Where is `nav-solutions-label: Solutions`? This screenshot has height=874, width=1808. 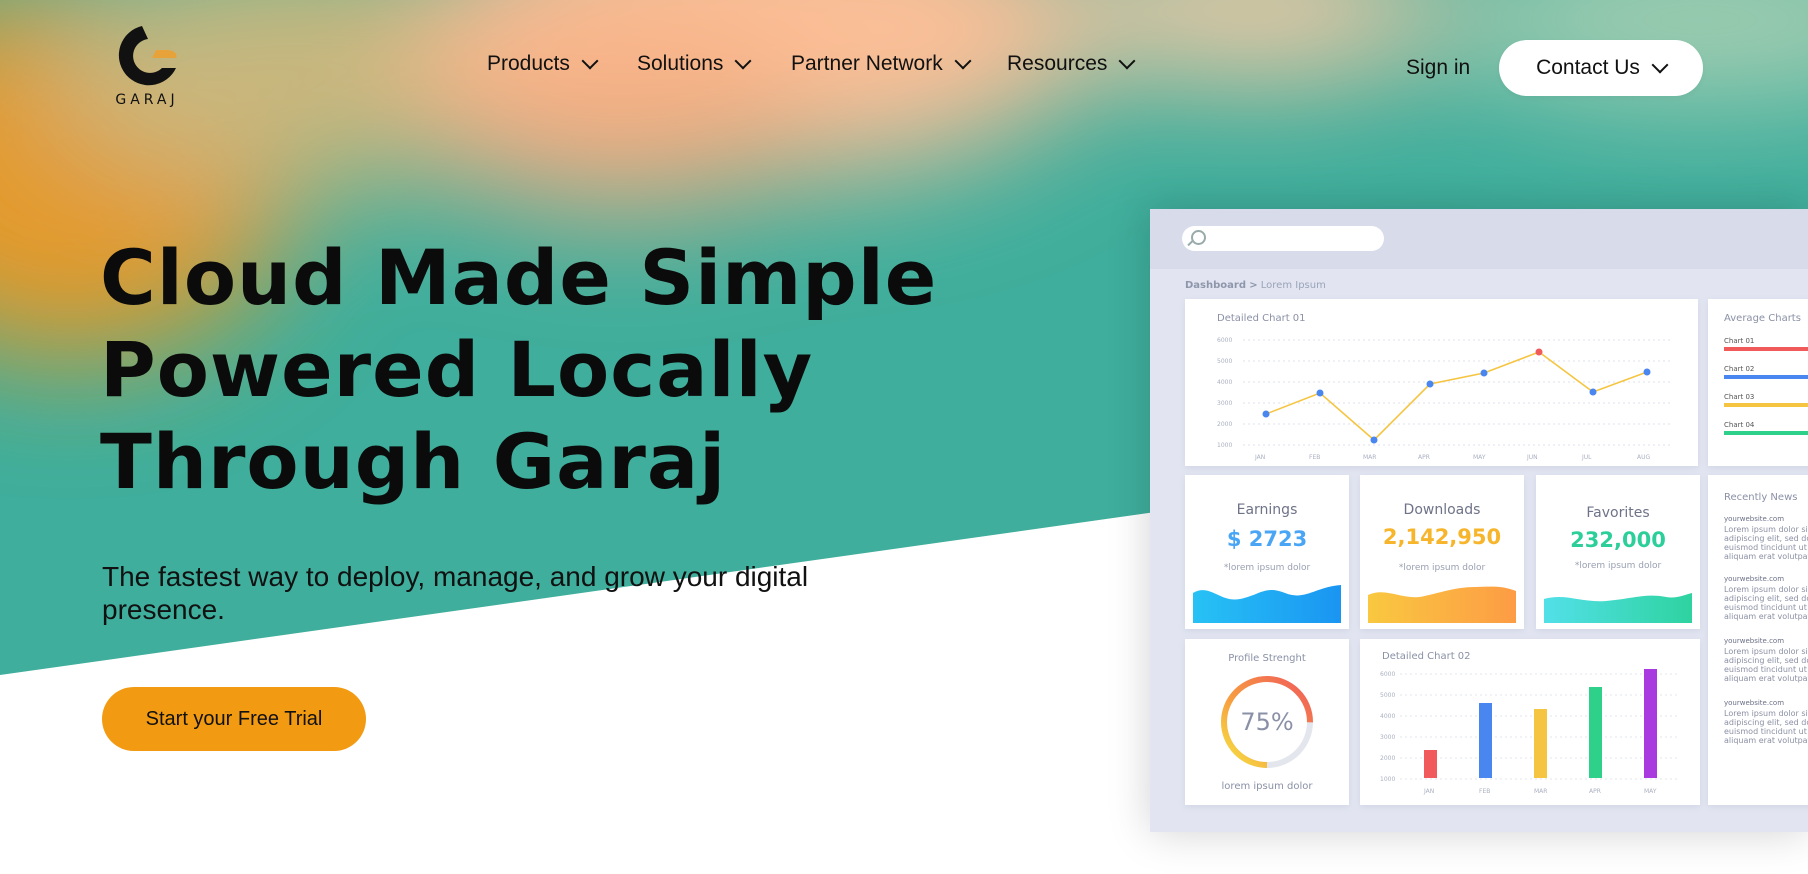 nav-solutions-label: Solutions is located at coordinates (680, 63).